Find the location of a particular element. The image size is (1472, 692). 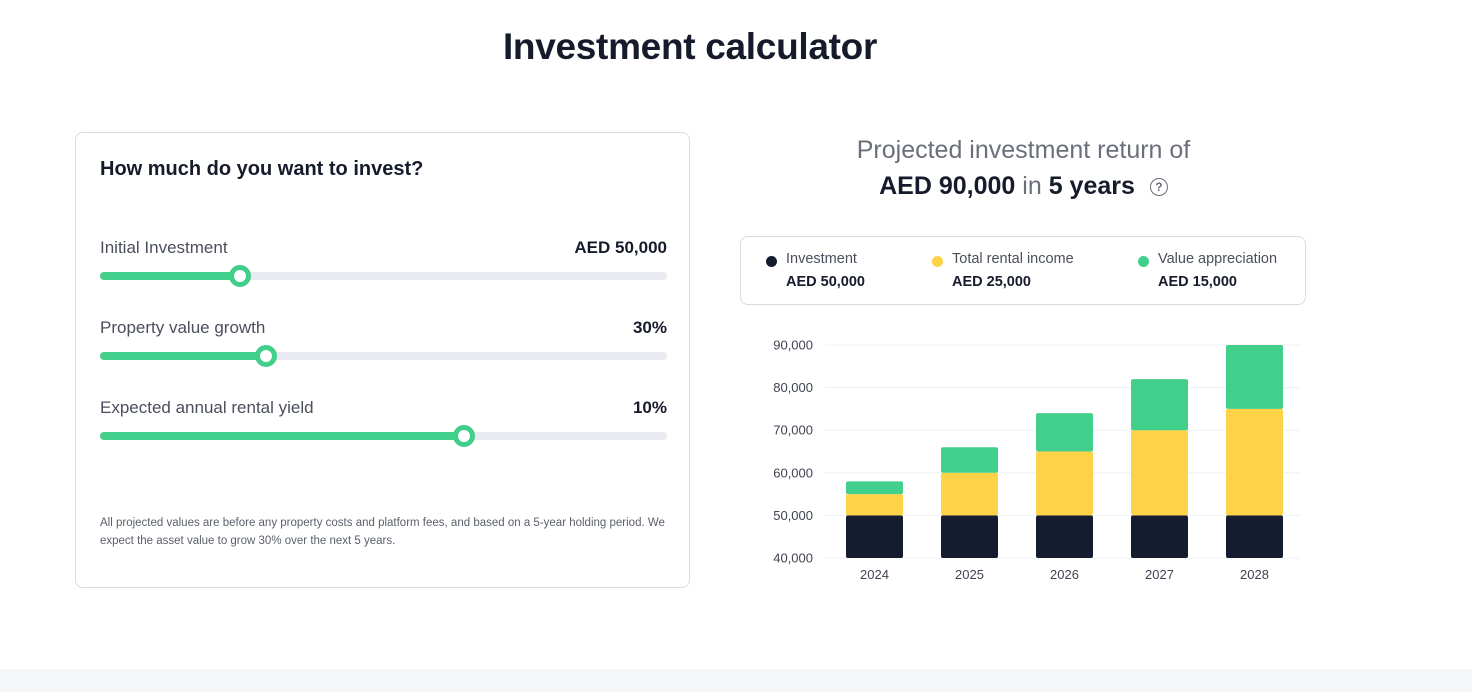

x-tick-label: 2026 is located at coordinates (1064, 574).